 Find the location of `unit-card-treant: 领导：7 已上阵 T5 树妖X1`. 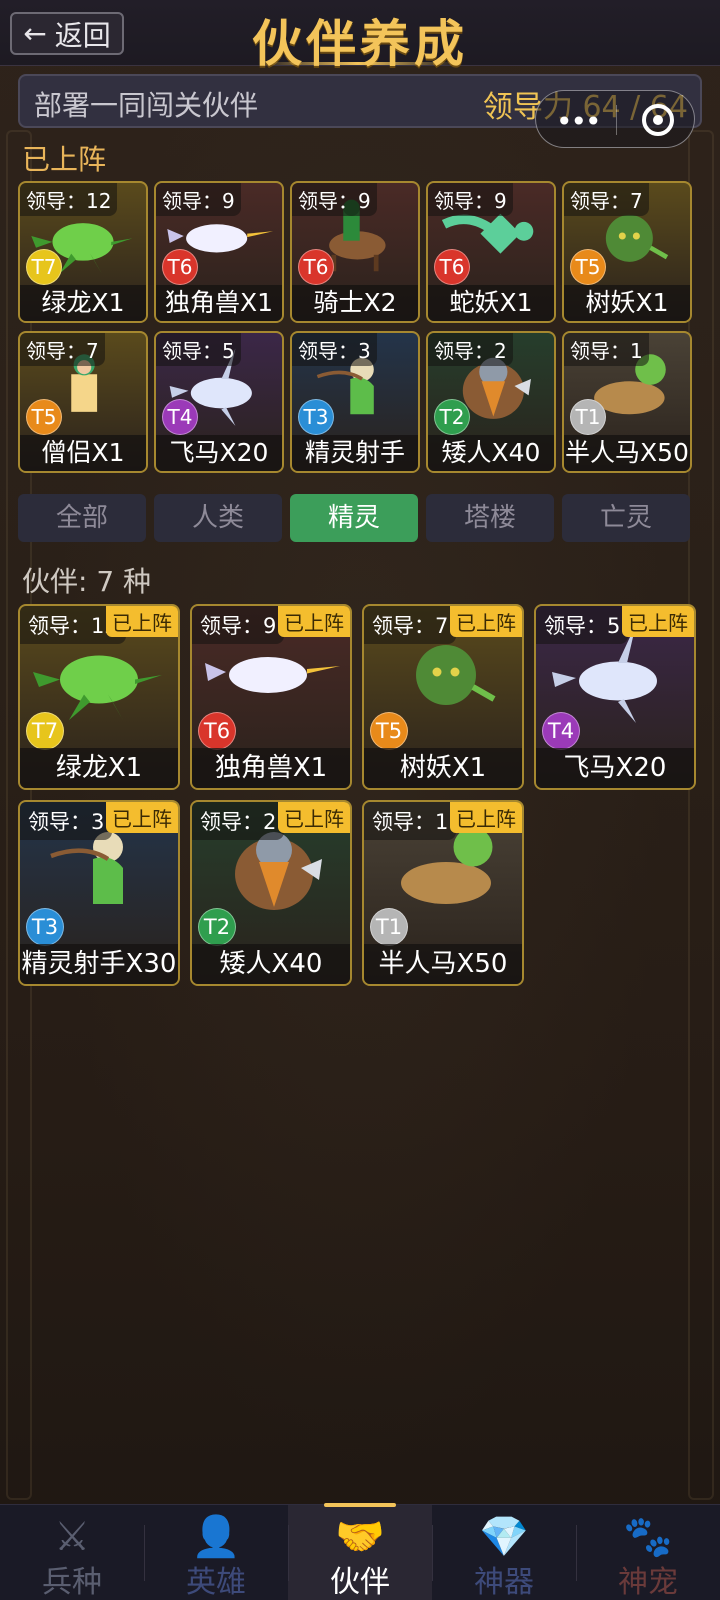

unit-card-treant: 领导：7 已上阵 T5 树妖X1 is located at coordinates (443, 697).